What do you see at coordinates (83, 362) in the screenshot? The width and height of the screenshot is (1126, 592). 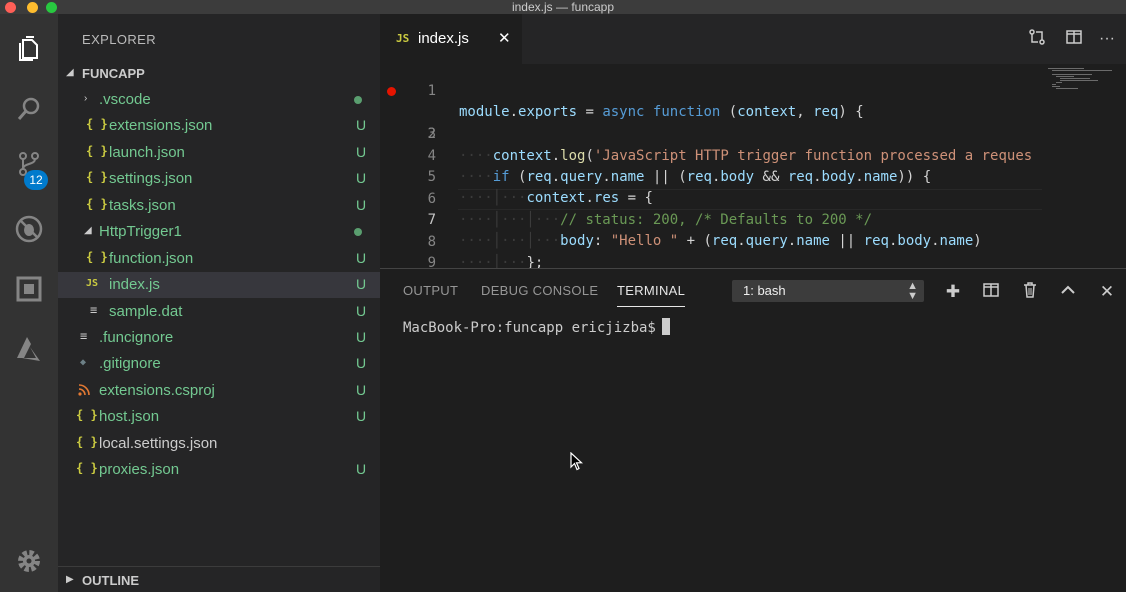 I see `git-file-icon: ◆` at bounding box center [83, 362].